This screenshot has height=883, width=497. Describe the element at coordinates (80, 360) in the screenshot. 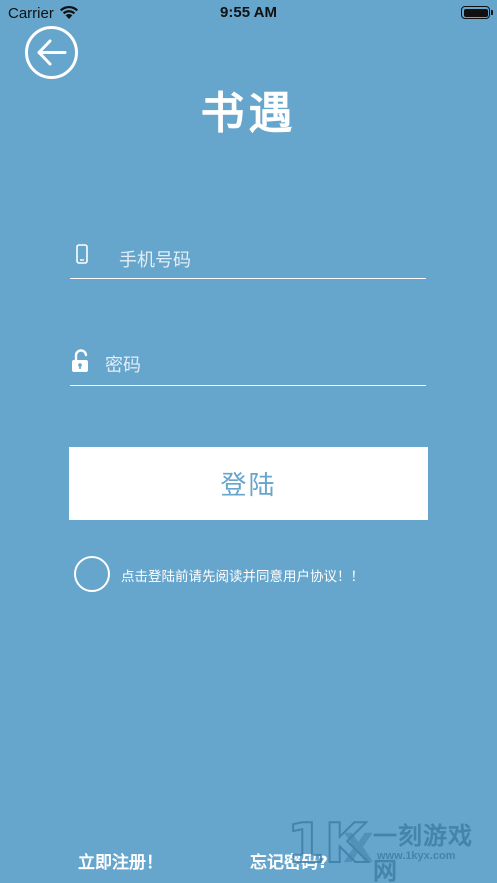

I see `lock-open-icon` at that location.